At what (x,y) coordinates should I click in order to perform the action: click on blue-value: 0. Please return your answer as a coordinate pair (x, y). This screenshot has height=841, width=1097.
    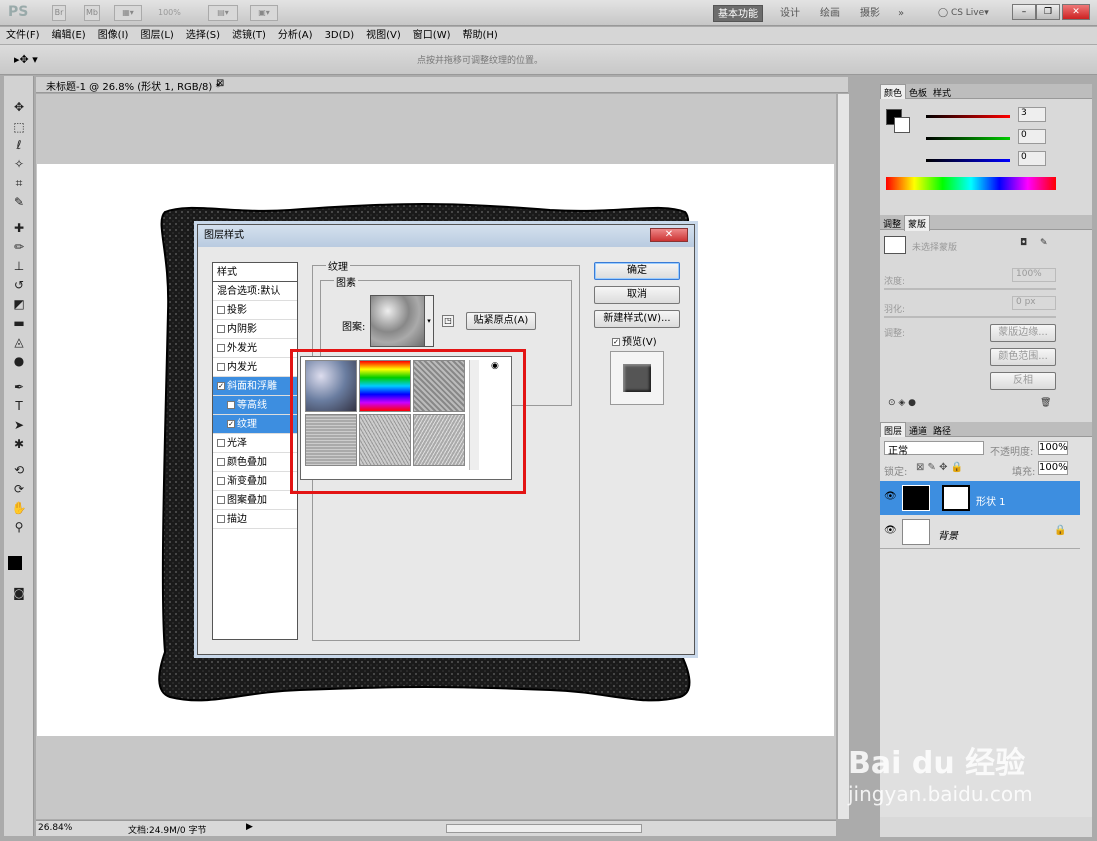
    Looking at the image, I should click on (1032, 158).